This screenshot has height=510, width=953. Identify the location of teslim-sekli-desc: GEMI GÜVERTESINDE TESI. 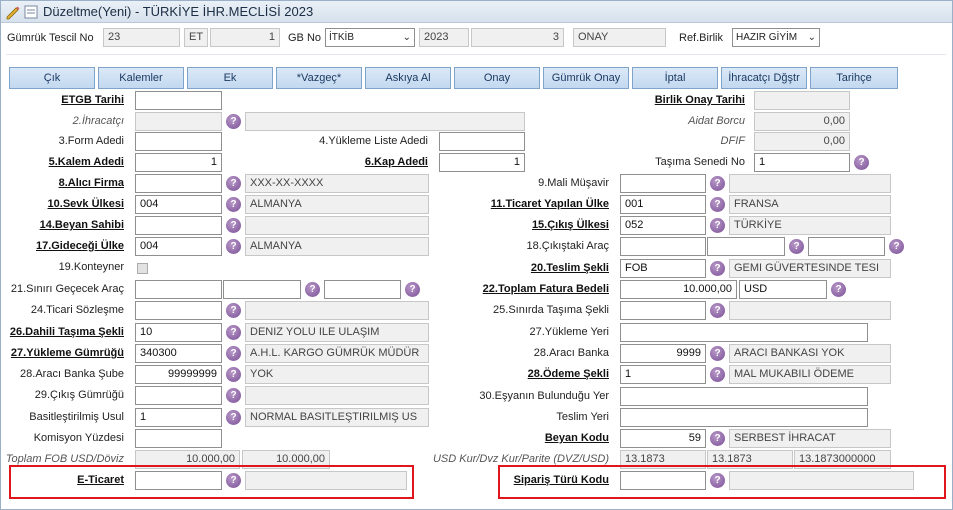
(810, 268).